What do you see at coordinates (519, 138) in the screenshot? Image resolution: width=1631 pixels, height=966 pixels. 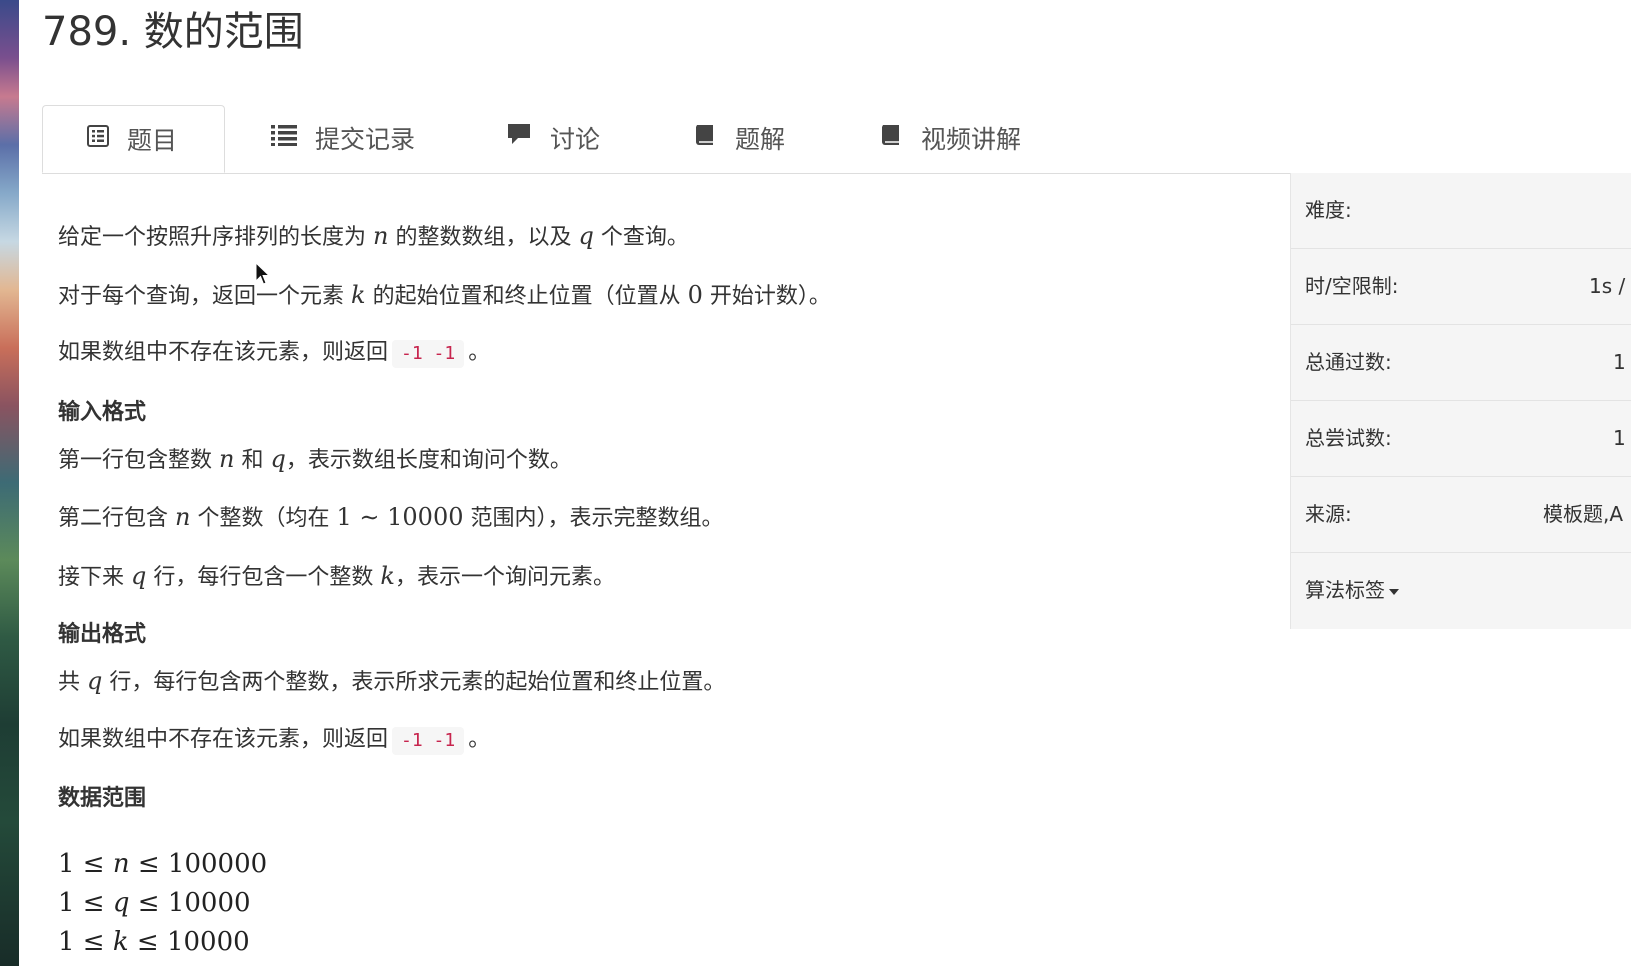 I see `comment-icon` at bounding box center [519, 138].